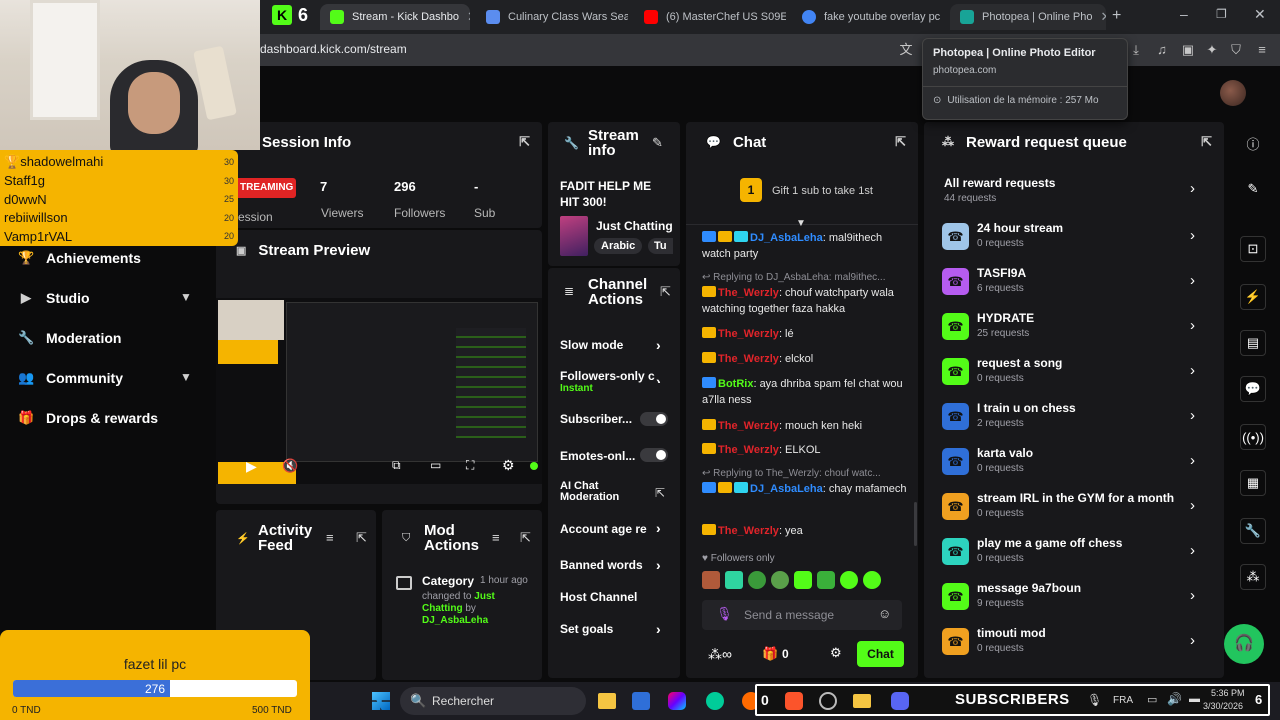 The image size is (1280, 720). What do you see at coordinates (794, 701) in the screenshot?
I see `brave-icon` at bounding box center [794, 701].